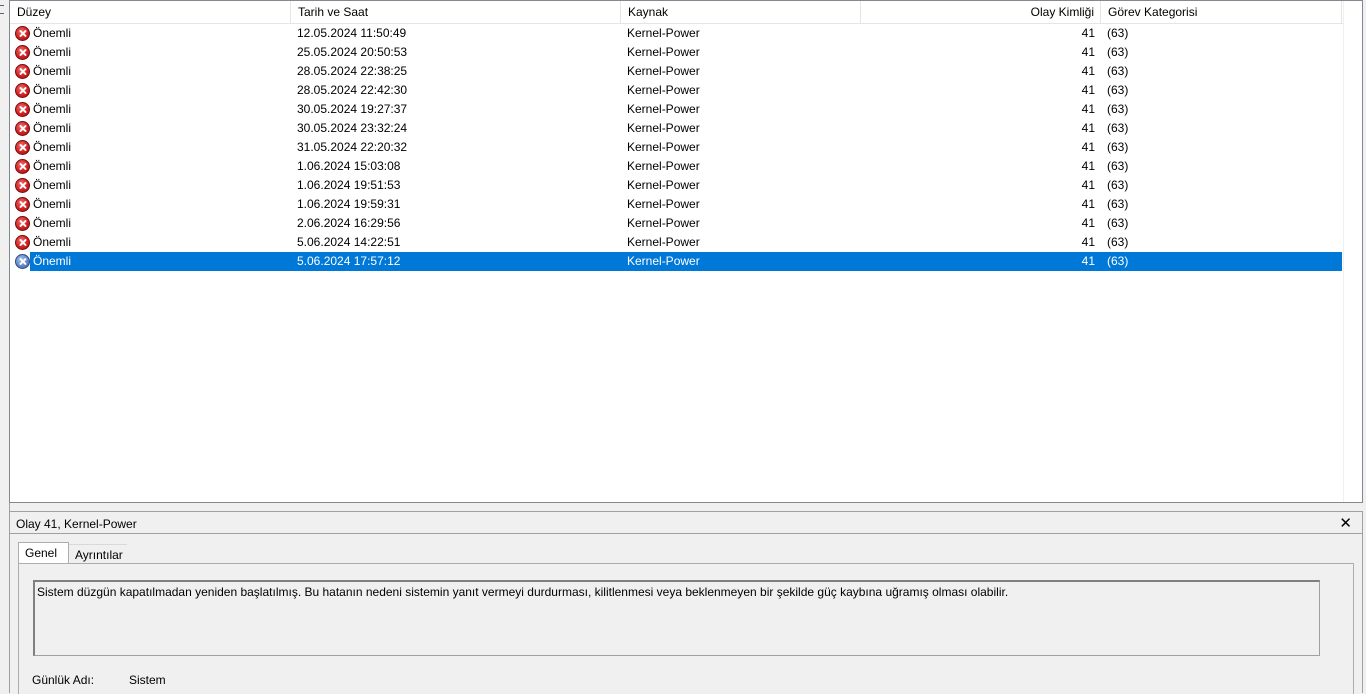  Describe the element at coordinates (98, 554) in the screenshot. I see `tab-details: Ayrıntılar` at that location.